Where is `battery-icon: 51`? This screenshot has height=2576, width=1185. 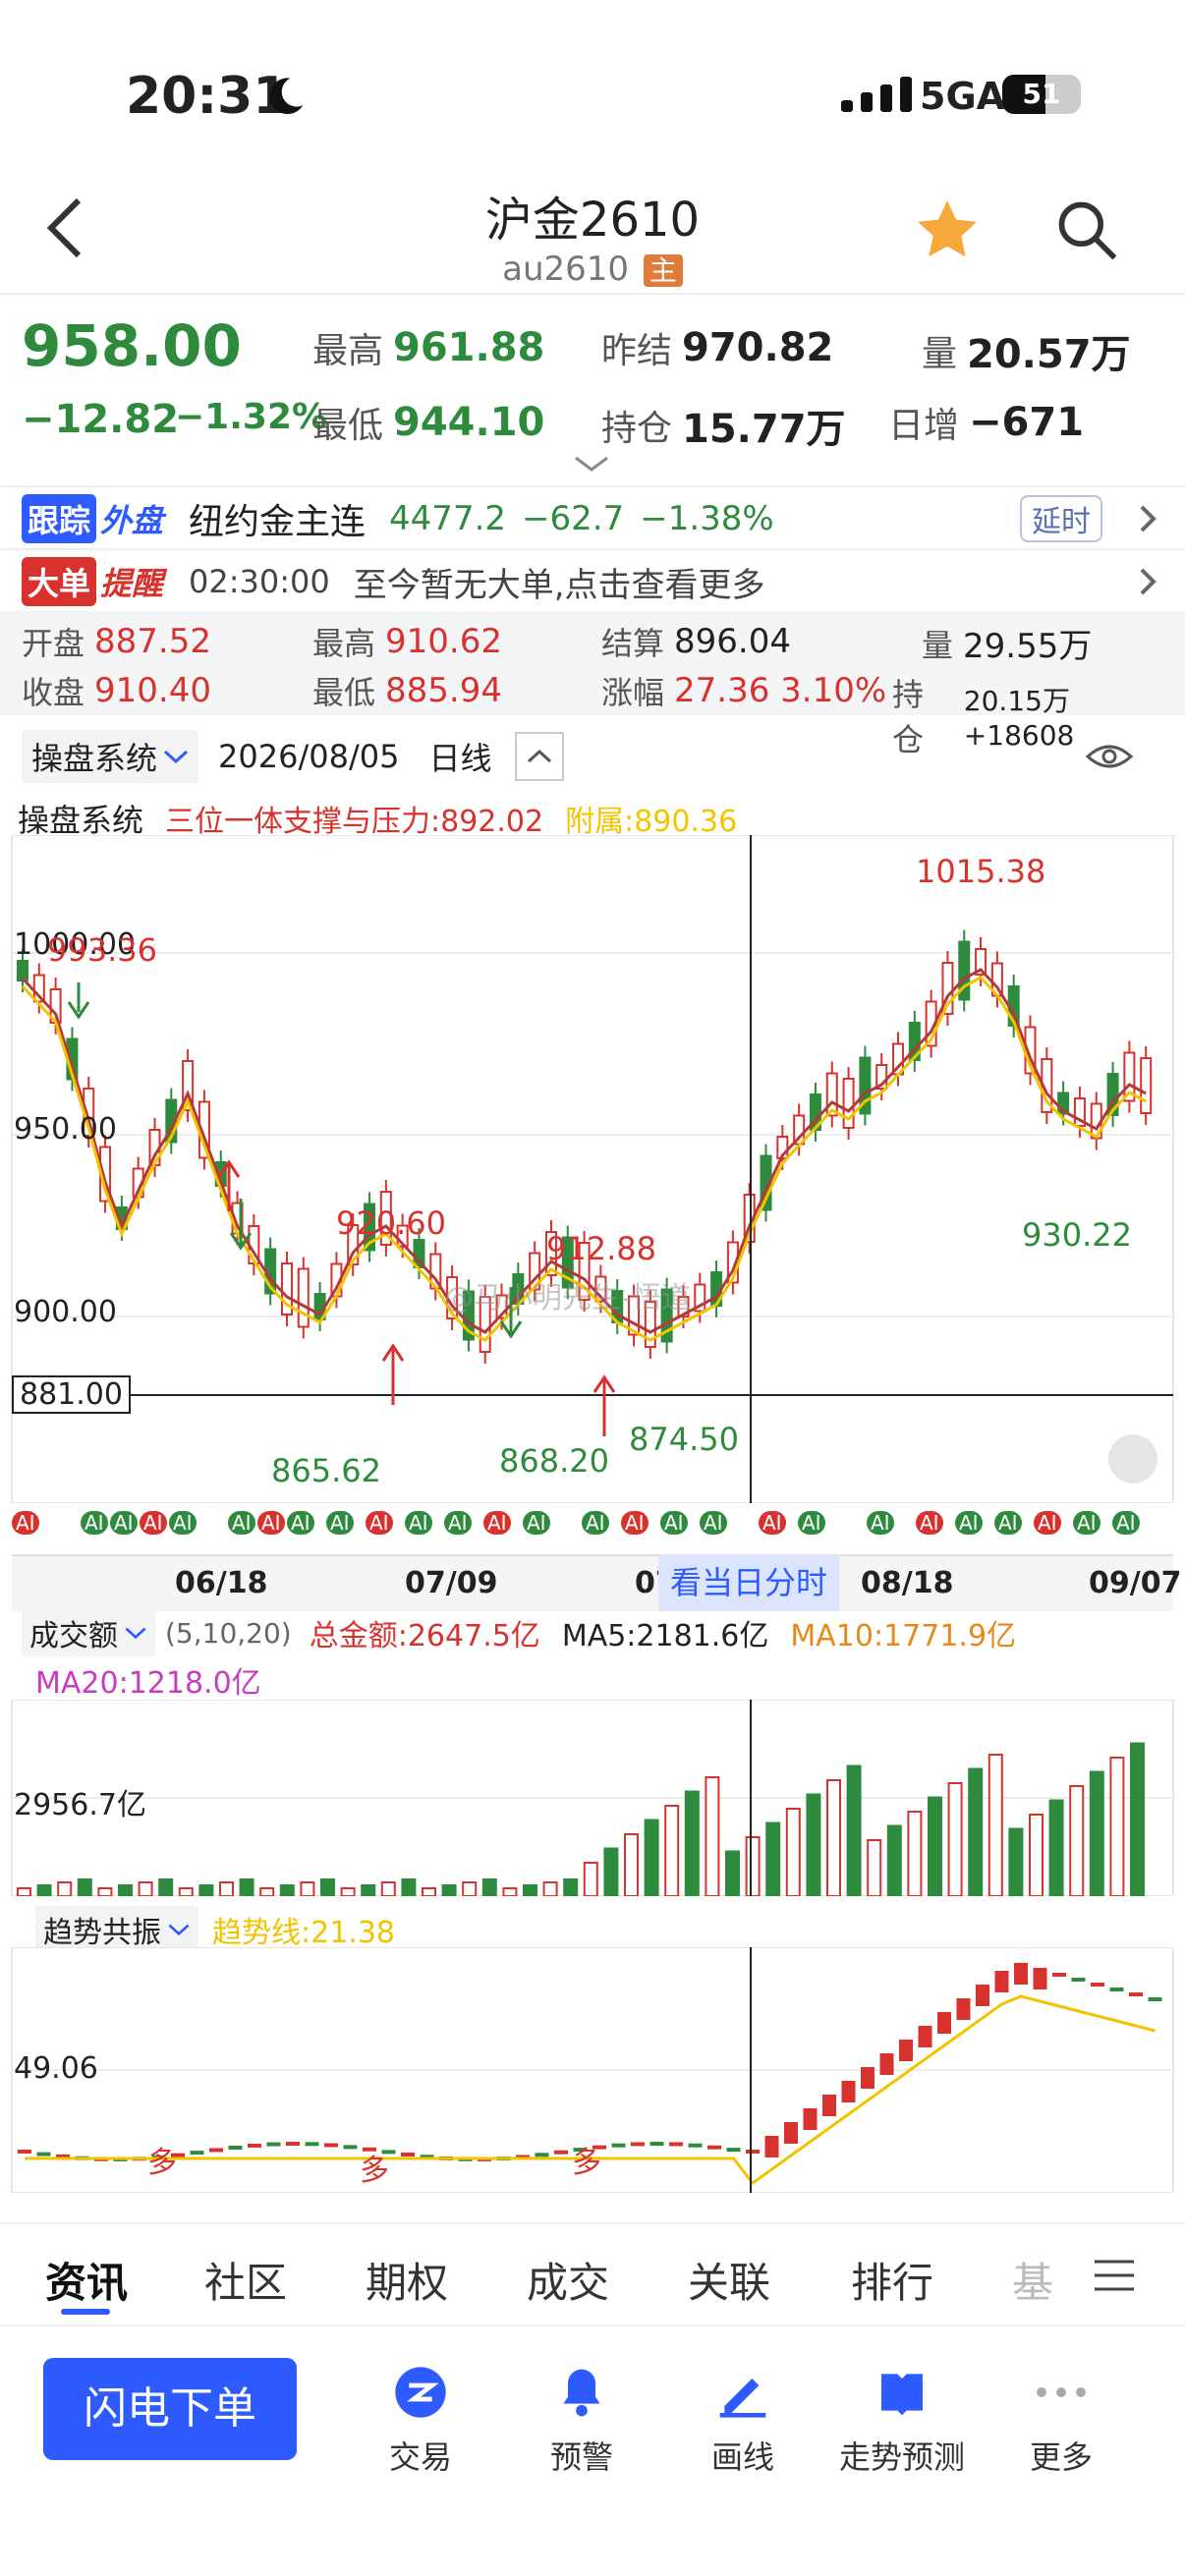 battery-icon: 51 is located at coordinates (1041, 94).